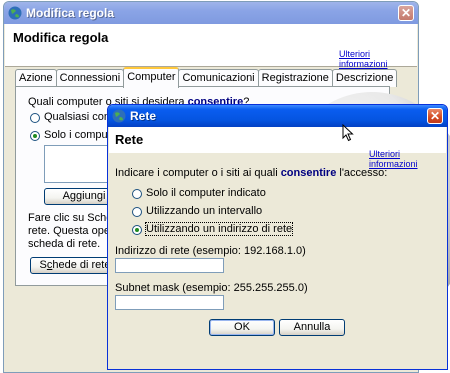  Describe the element at coordinates (277, 116) in the screenshot. I see `title-bar: Rete ✕` at that location.